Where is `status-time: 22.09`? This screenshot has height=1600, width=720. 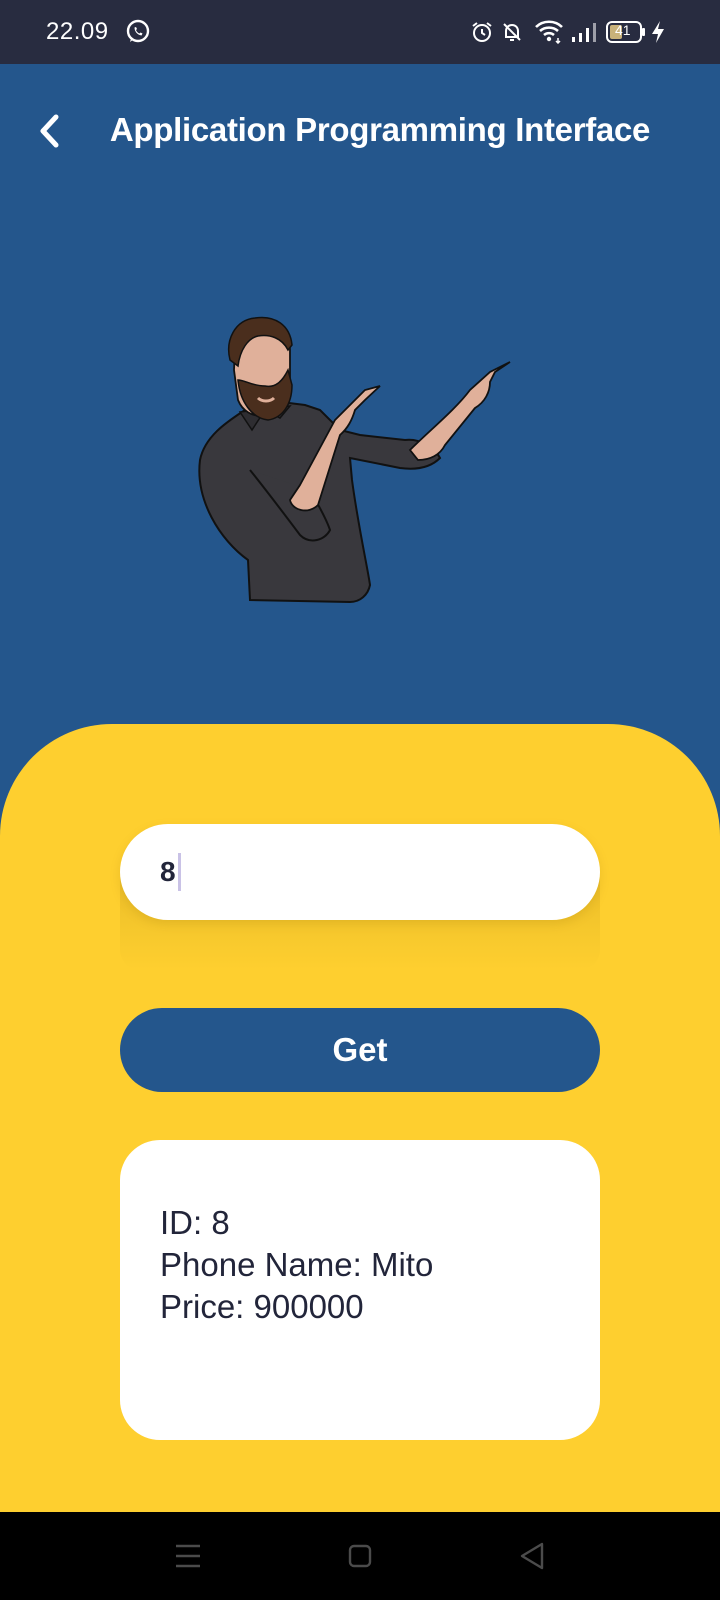 status-time: 22.09 is located at coordinates (77, 31).